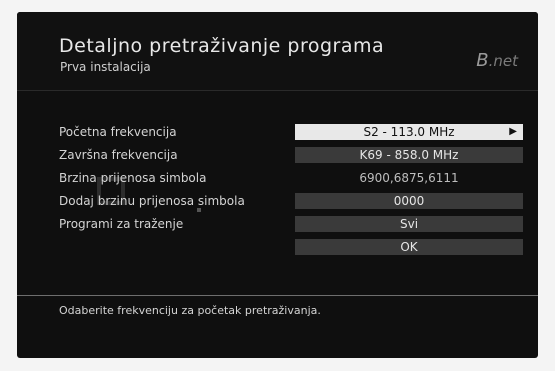  I want to click on logo-suffix: .net, so click(503, 61).